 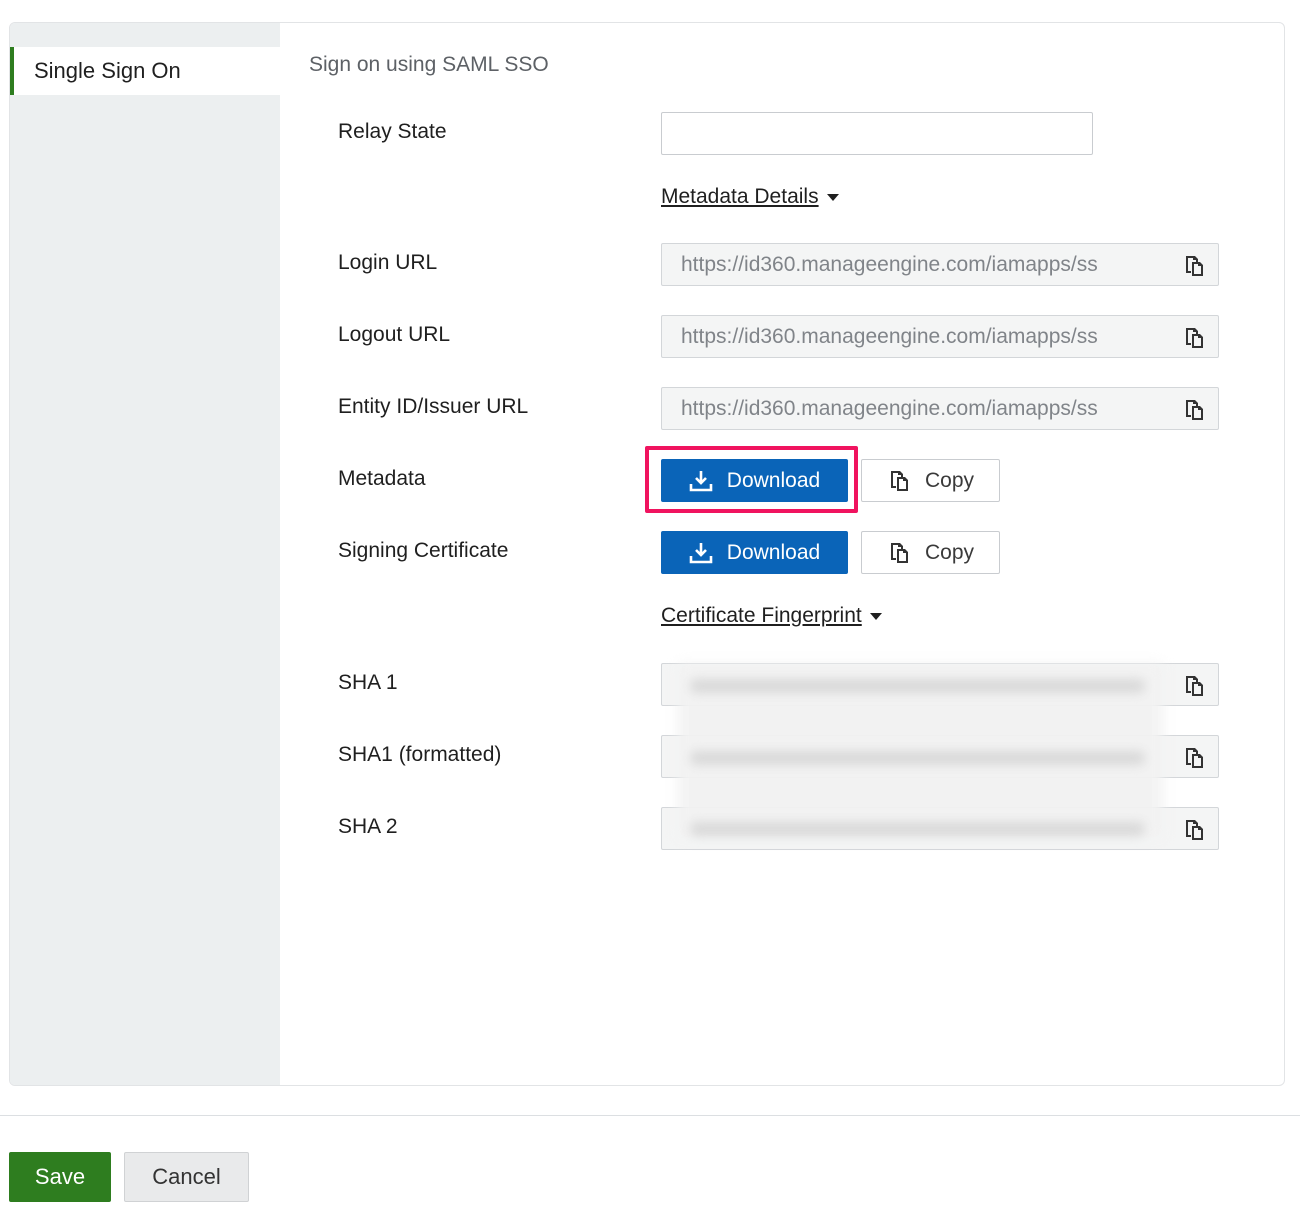 I want to click on certificate-copy-button: Copy, so click(x=930, y=552).